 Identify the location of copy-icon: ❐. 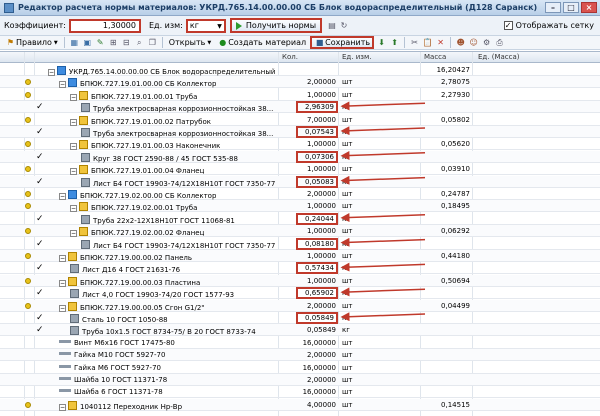
(152, 42).